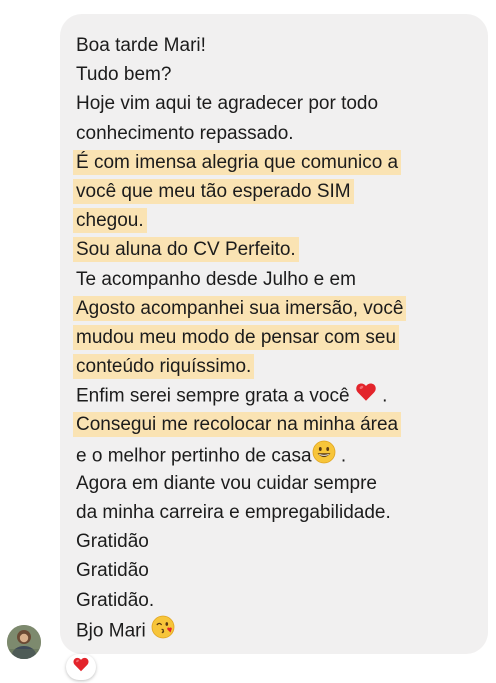 The image size is (496, 683). What do you see at coordinates (282, 629) in the screenshot?
I see `message-line: Bjo Mari` at bounding box center [282, 629].